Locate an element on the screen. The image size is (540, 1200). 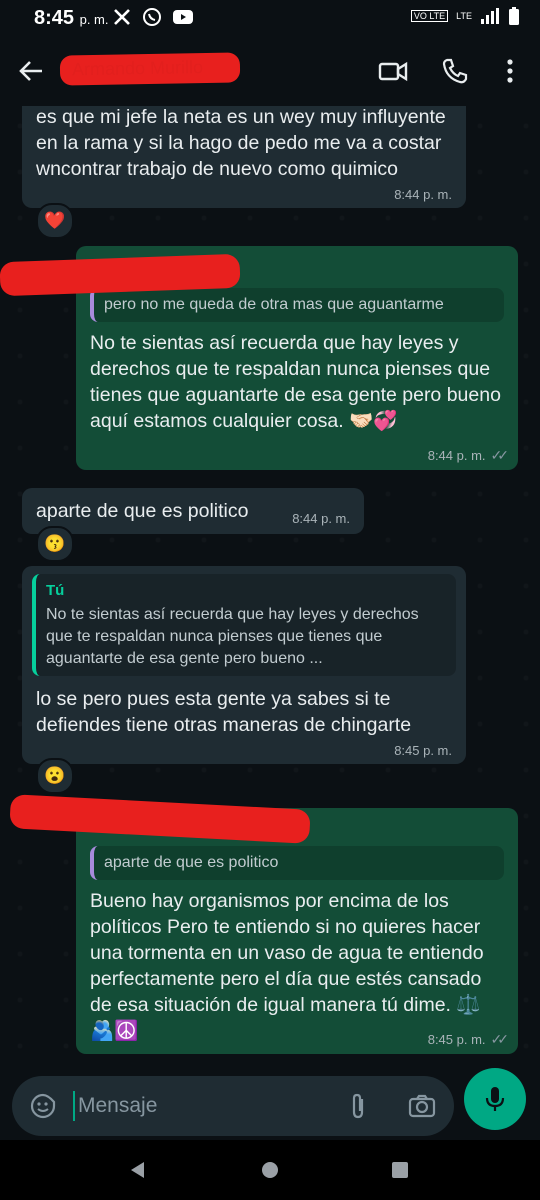
message-placeholder: Mensaje is located at coordinates (118, 1105).